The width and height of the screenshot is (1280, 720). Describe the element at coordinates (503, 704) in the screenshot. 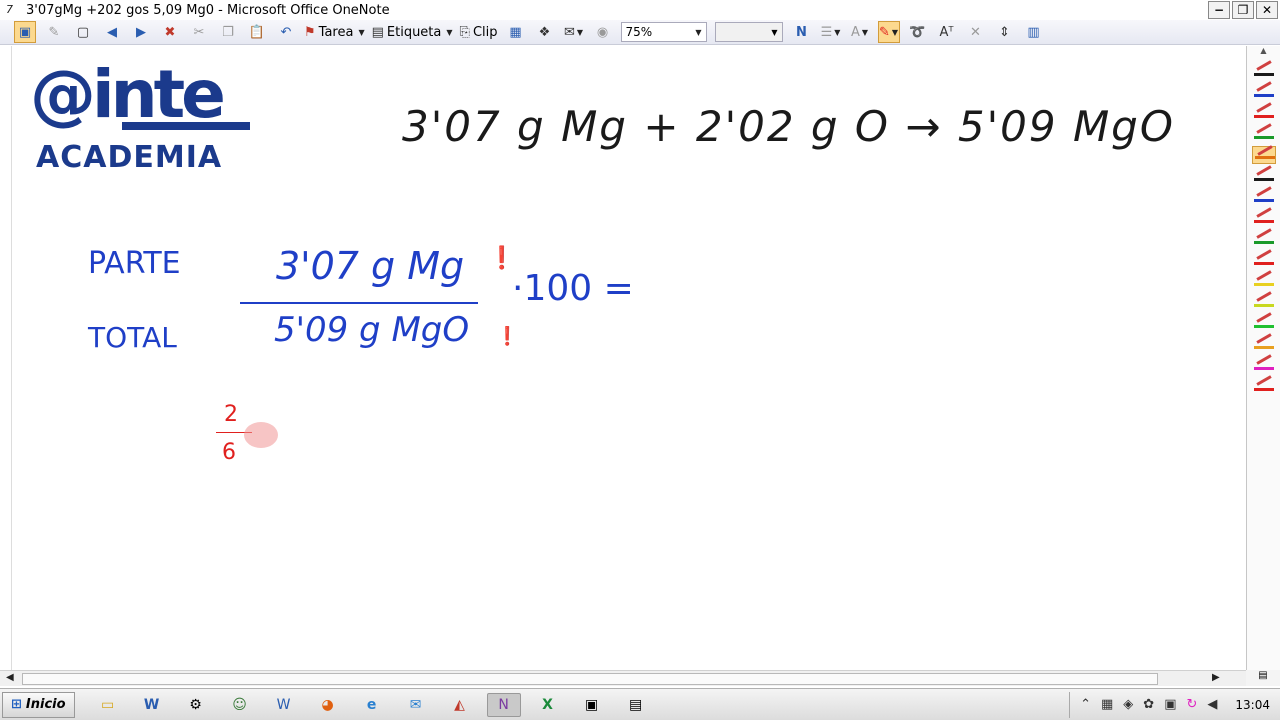

I see `onenote-taskbar-icon: N` at that location.